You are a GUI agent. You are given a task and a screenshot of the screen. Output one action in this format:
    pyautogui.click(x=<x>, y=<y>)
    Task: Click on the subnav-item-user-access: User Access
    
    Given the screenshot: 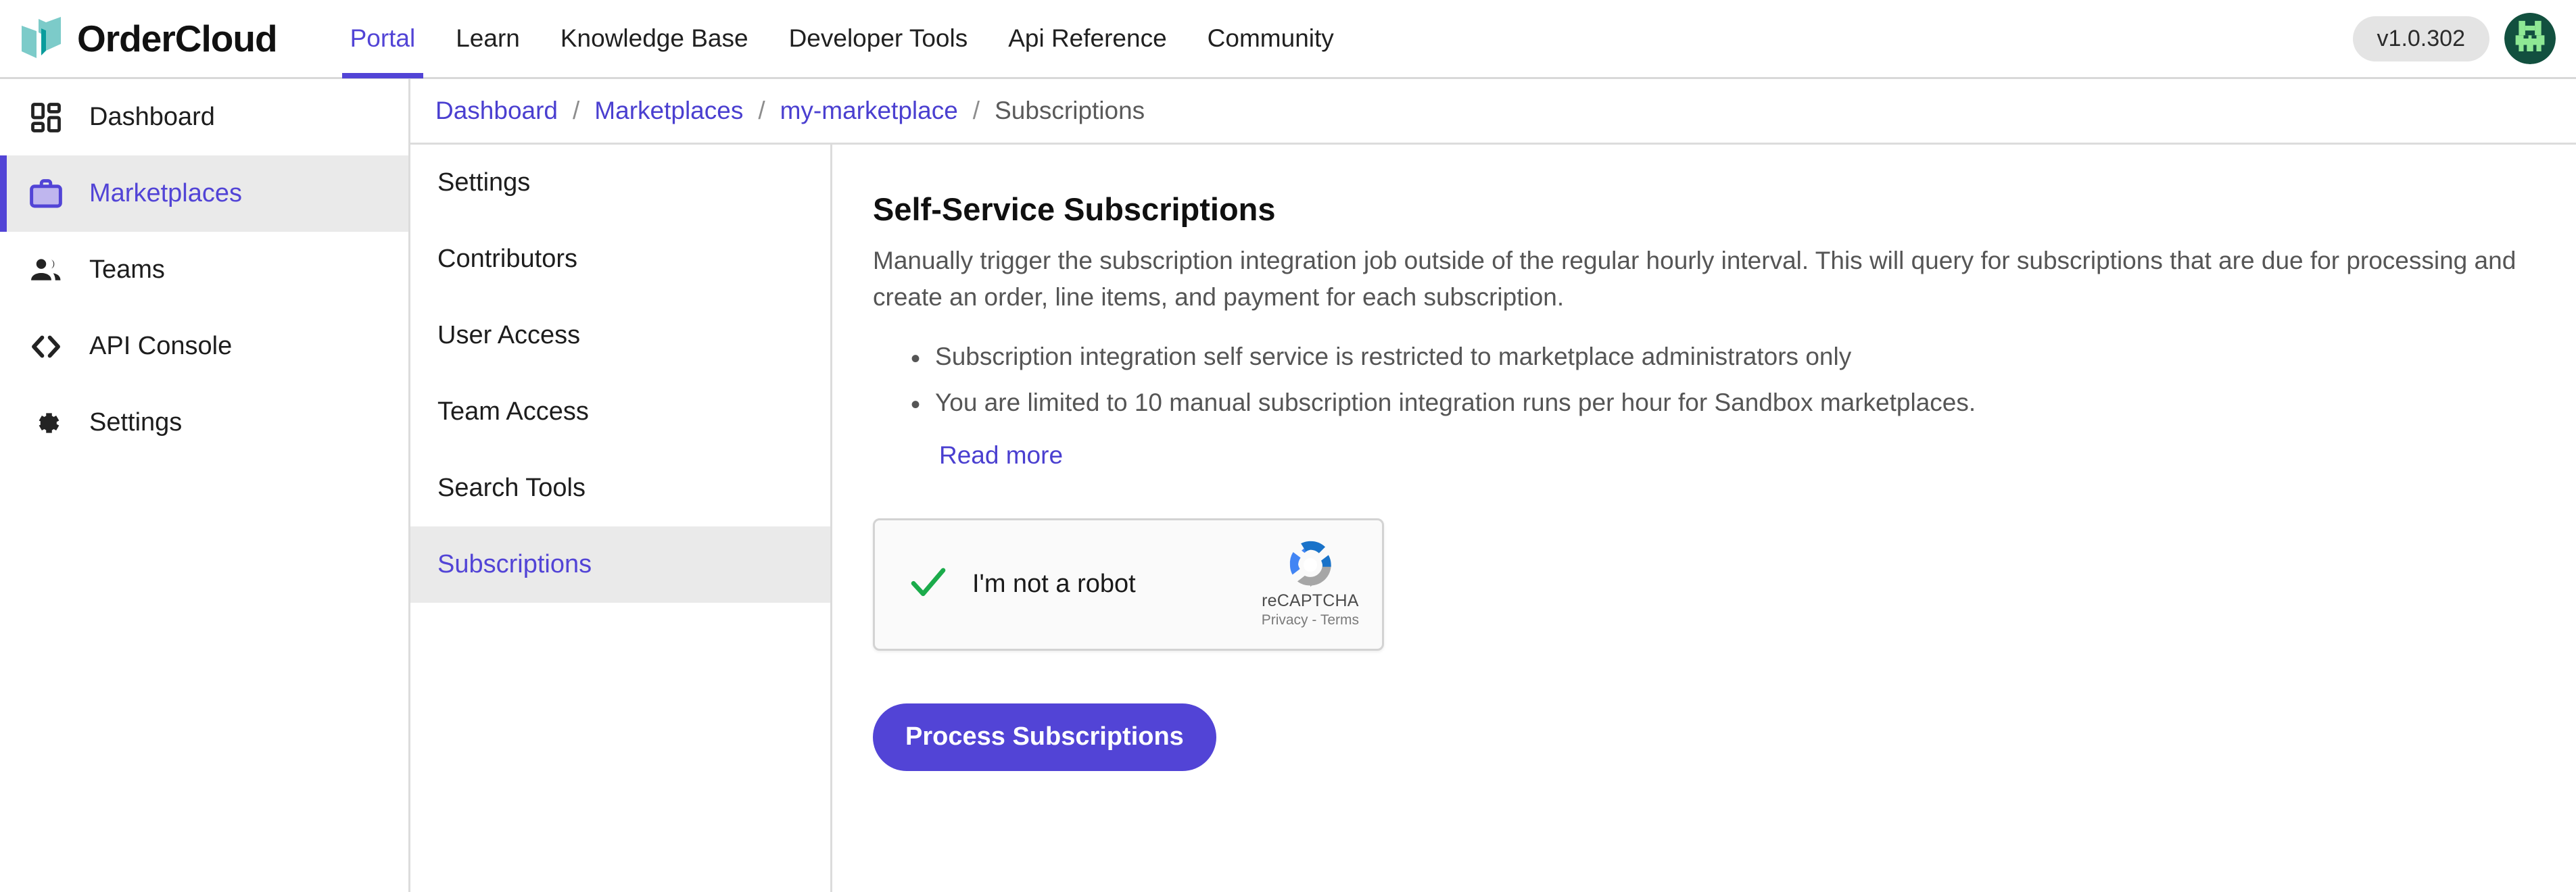 What is the action you would take?
    pyautogui.click(x=620, y=336)
    